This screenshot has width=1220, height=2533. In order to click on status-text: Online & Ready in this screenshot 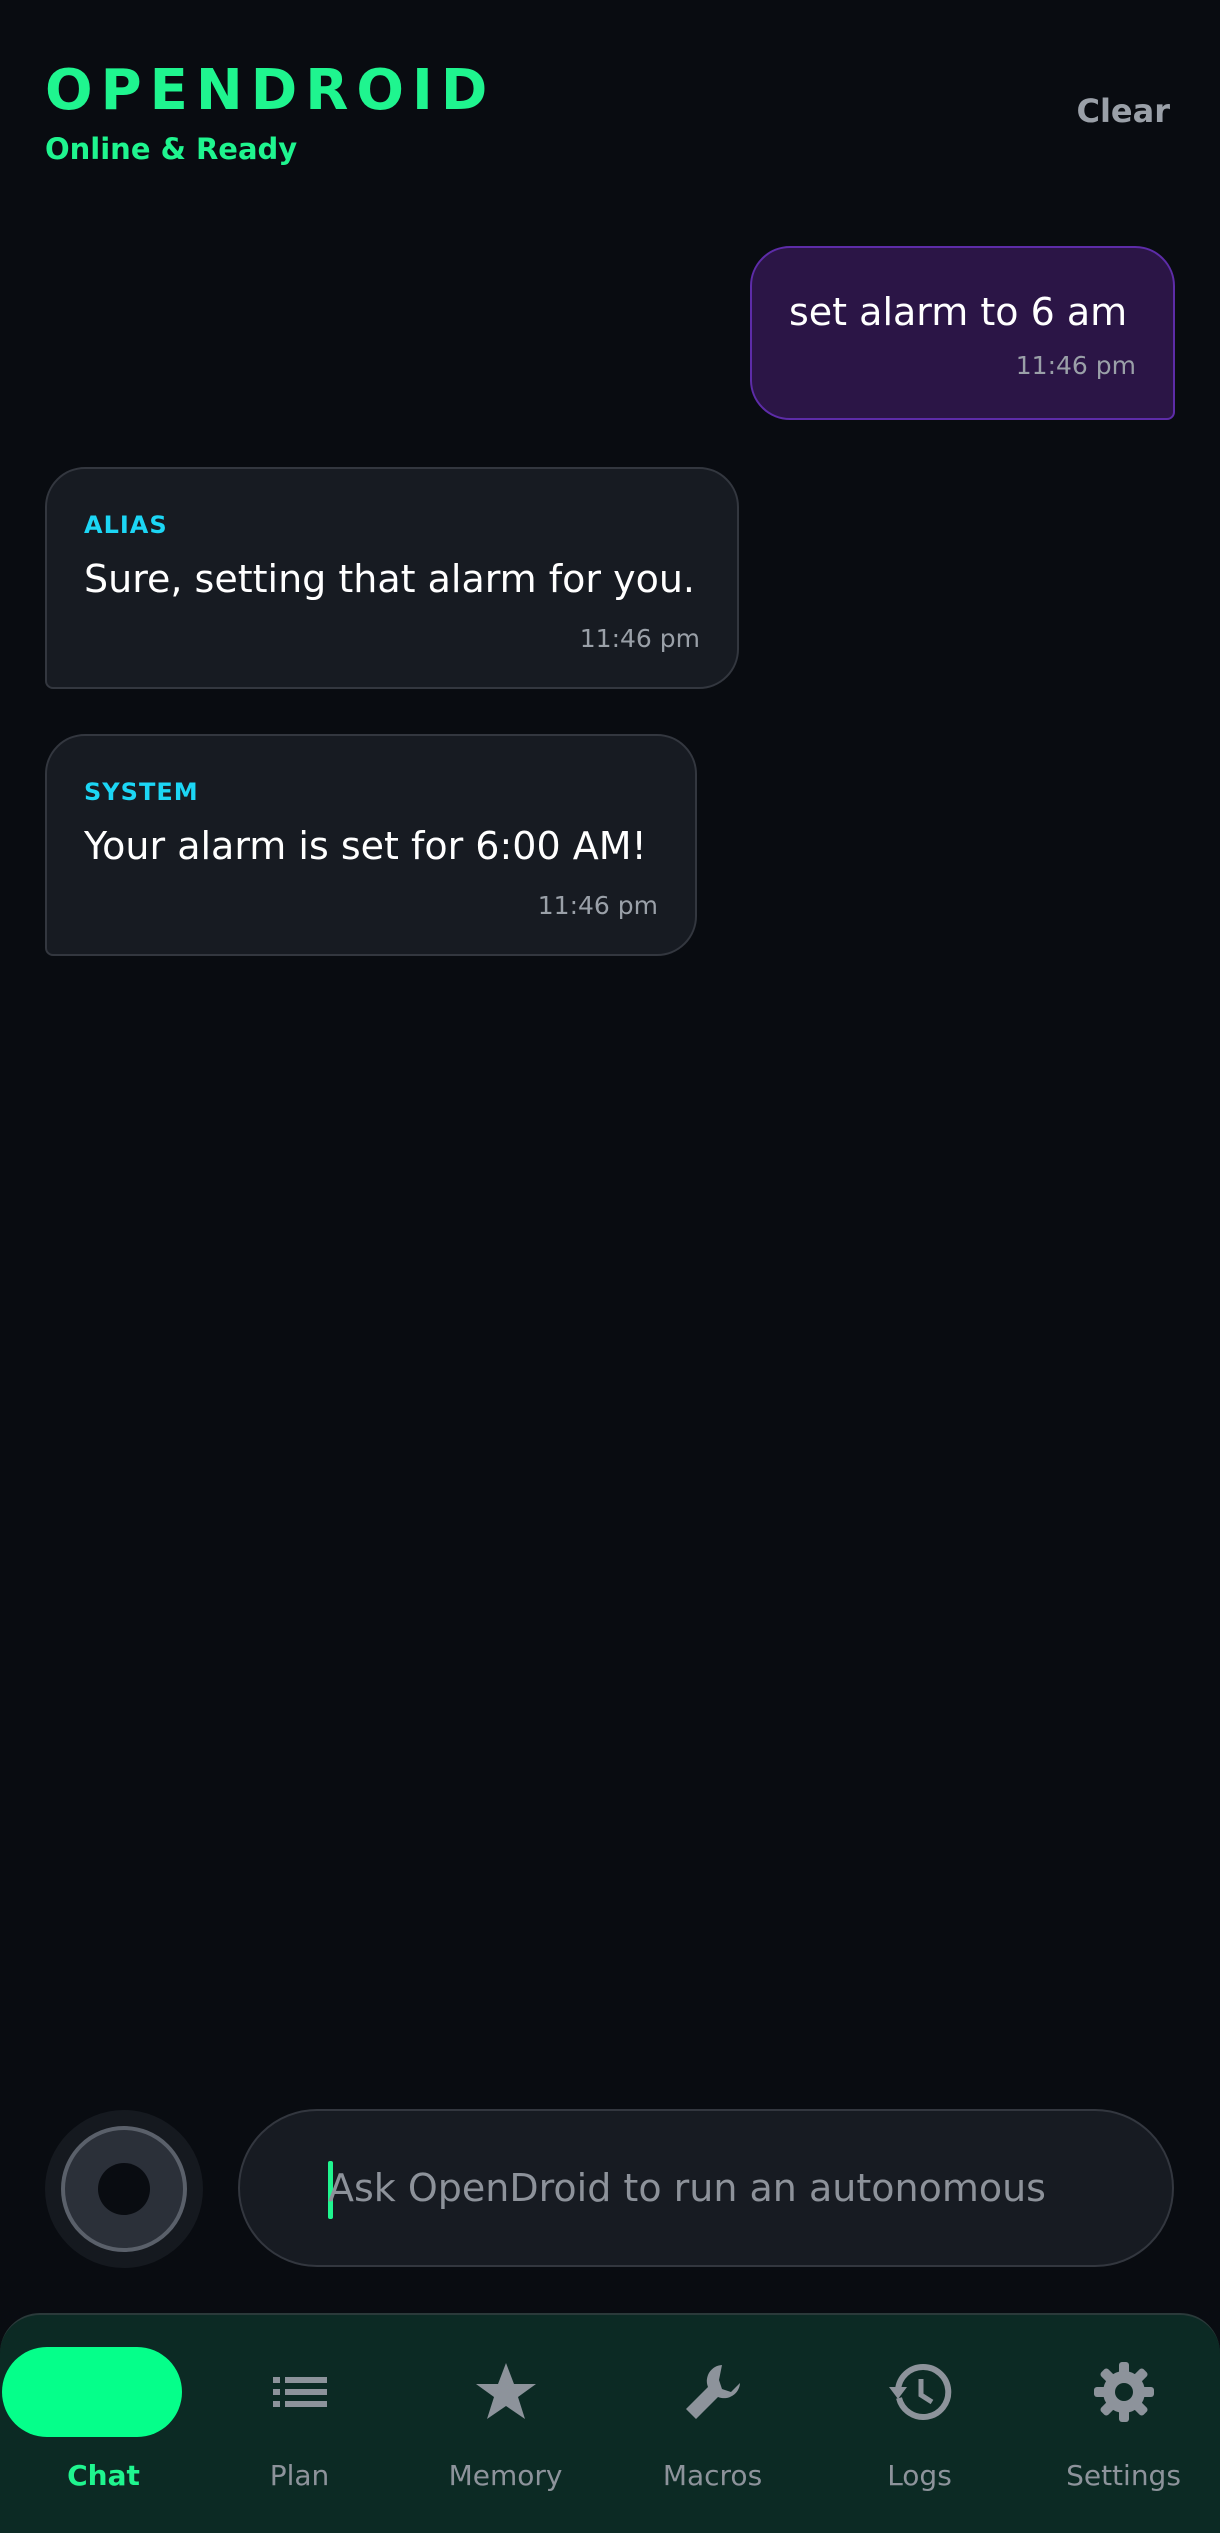, I will do `click(171, 149)`.